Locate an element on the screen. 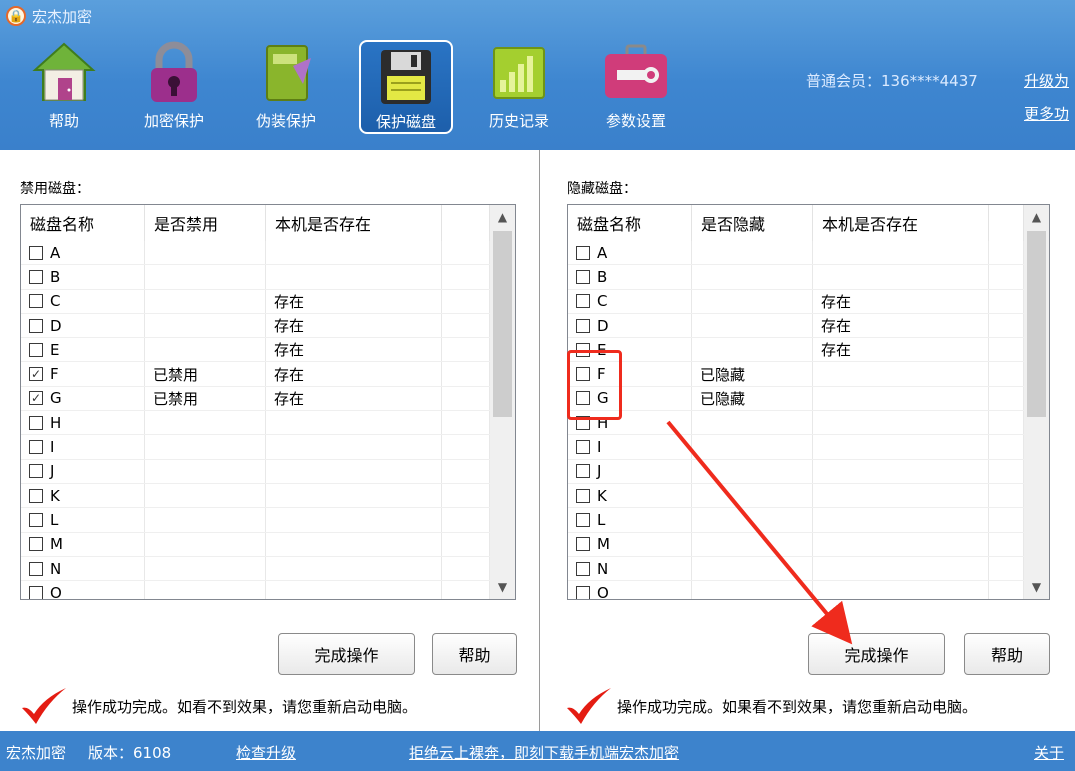  table-row: F 已隐藏 is located at coordinates (796, 374).